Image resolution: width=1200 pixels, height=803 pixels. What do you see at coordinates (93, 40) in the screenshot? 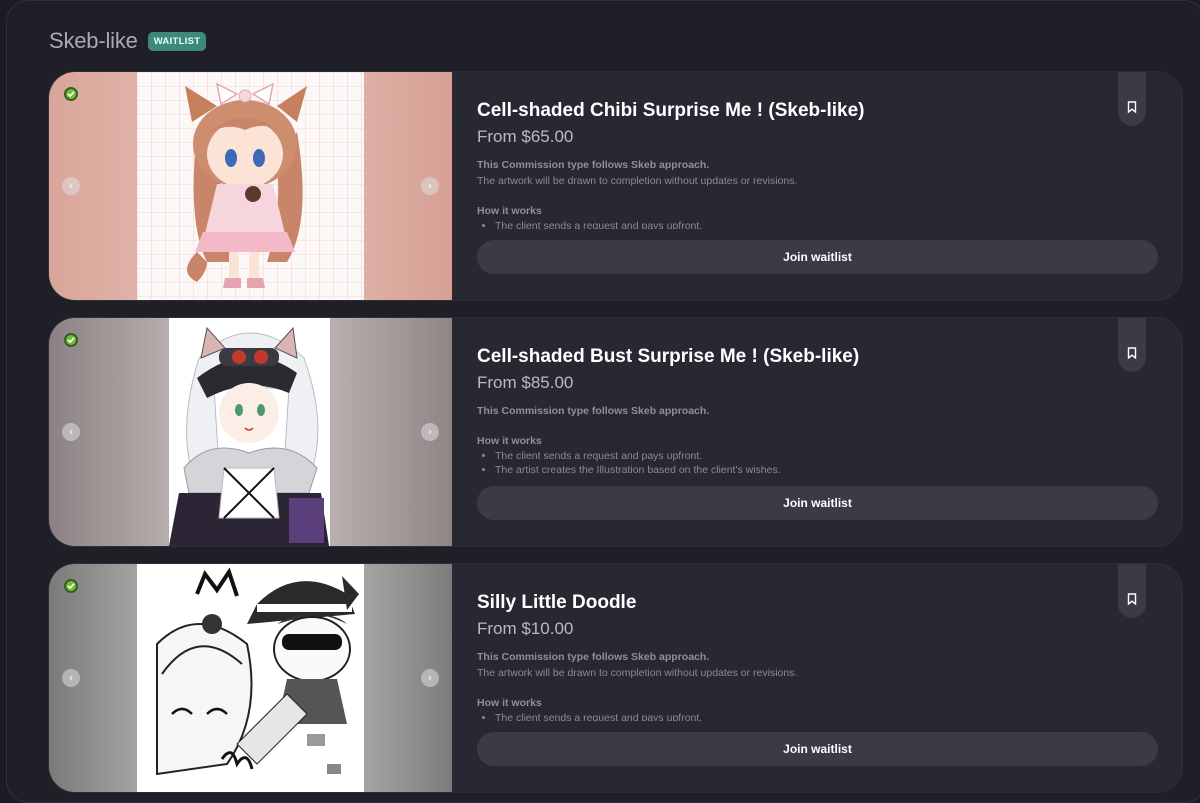
I see `section-title: Skeb-like` at bounding box center [93, 40].